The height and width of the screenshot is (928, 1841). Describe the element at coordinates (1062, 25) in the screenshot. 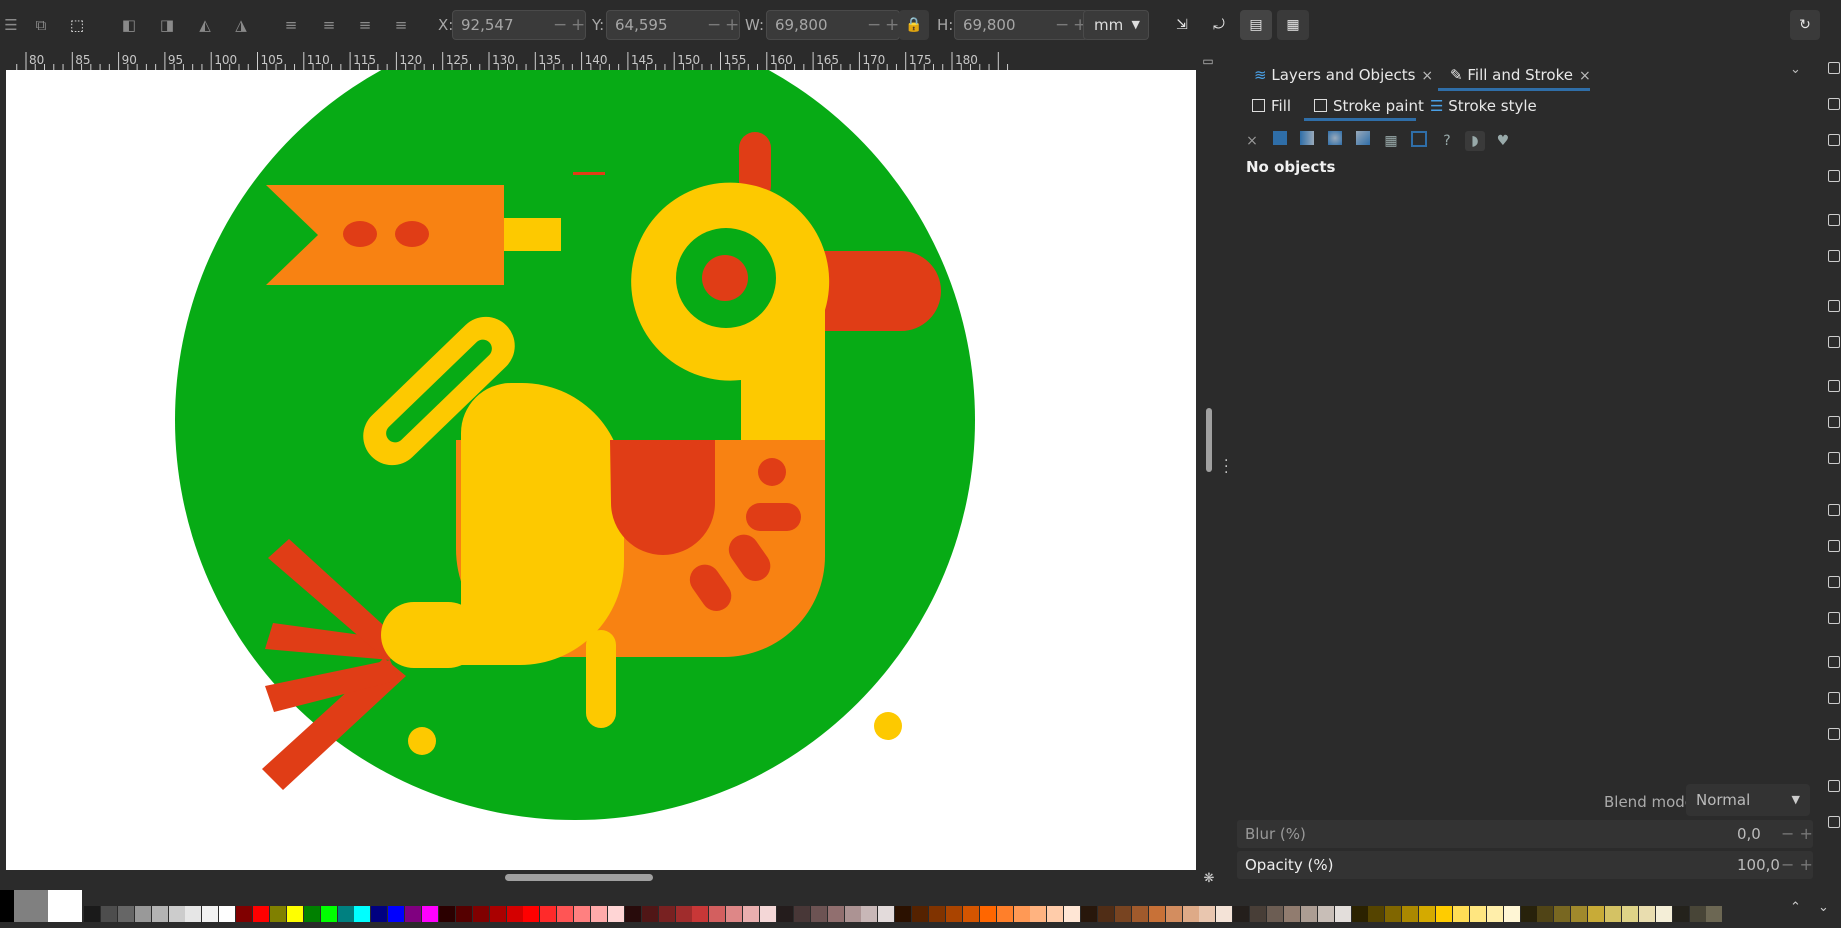

I see `h-decrement-button: −` at that location.